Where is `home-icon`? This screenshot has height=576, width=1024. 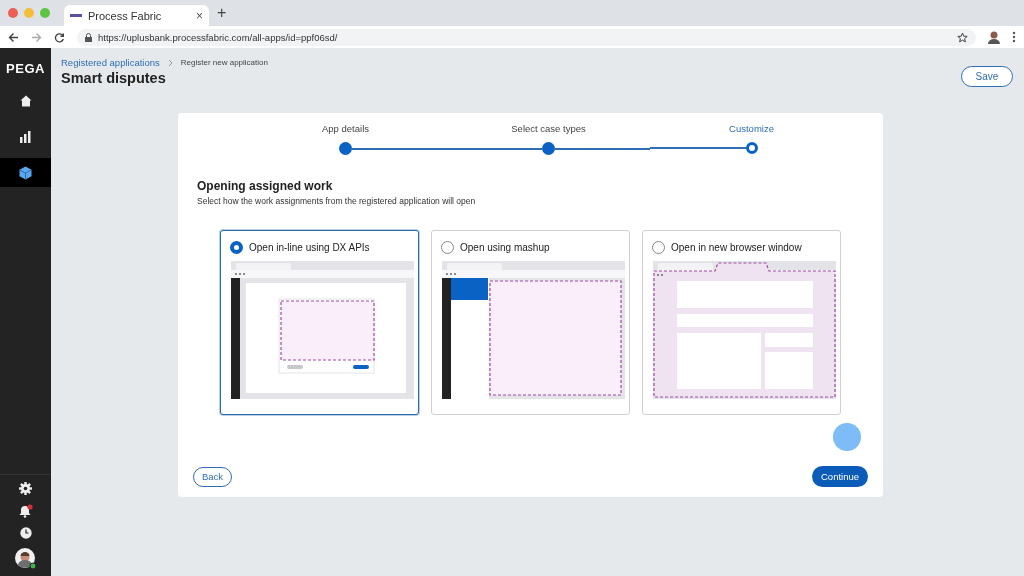 home-icon is located at coordinates (25, 100).